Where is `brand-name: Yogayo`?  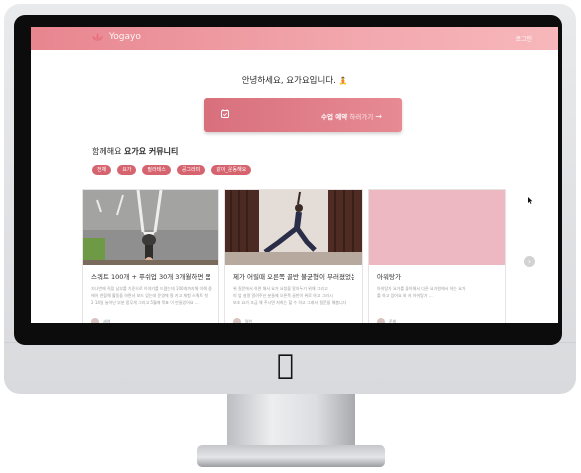 brand-name: Yogayo is located at coordinates (125, 37).